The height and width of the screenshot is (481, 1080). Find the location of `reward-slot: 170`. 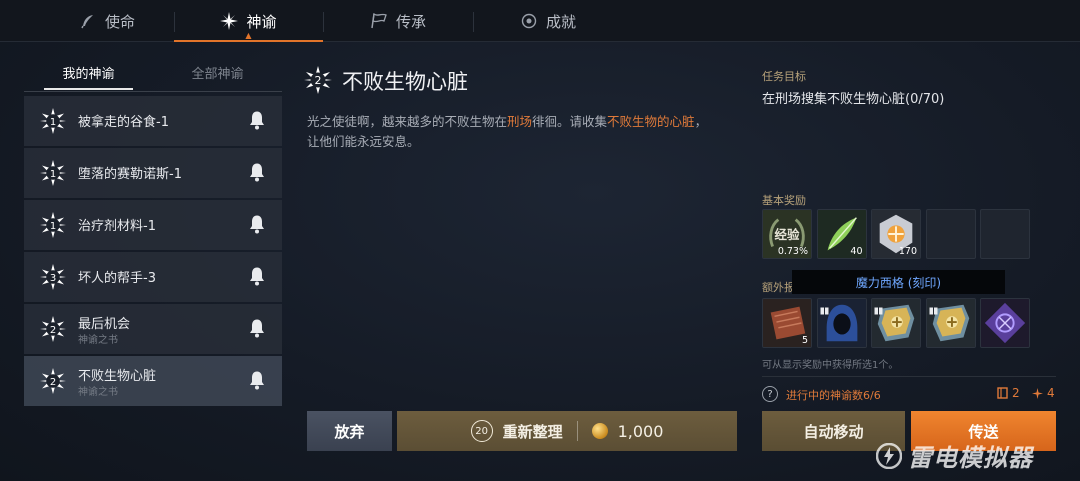

reward-slot: 170 is located at coordinates (896, 234).